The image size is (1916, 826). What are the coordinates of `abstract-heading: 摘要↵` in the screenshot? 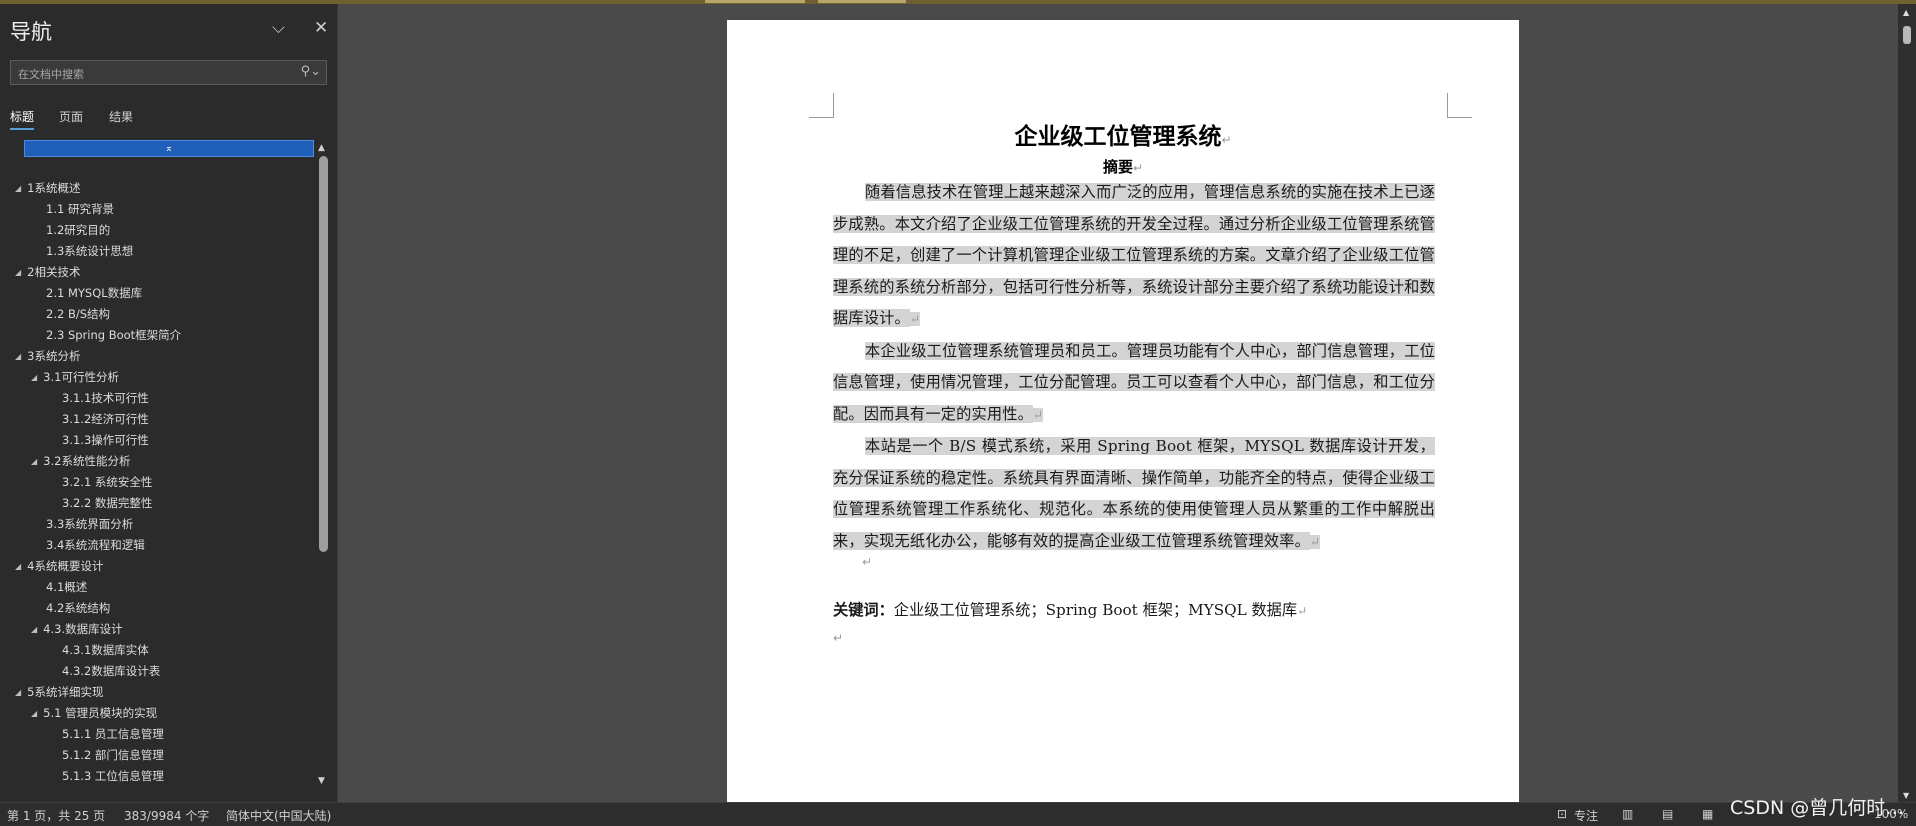 It's located at (1123, 166).